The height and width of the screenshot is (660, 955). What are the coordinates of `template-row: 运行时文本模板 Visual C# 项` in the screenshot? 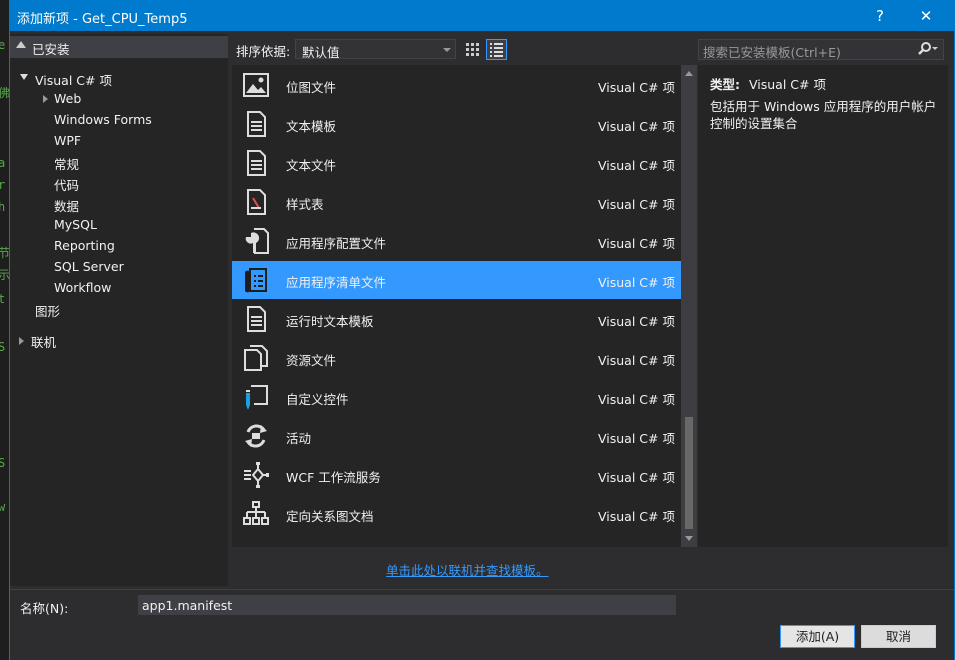 It's located at (456, 319).